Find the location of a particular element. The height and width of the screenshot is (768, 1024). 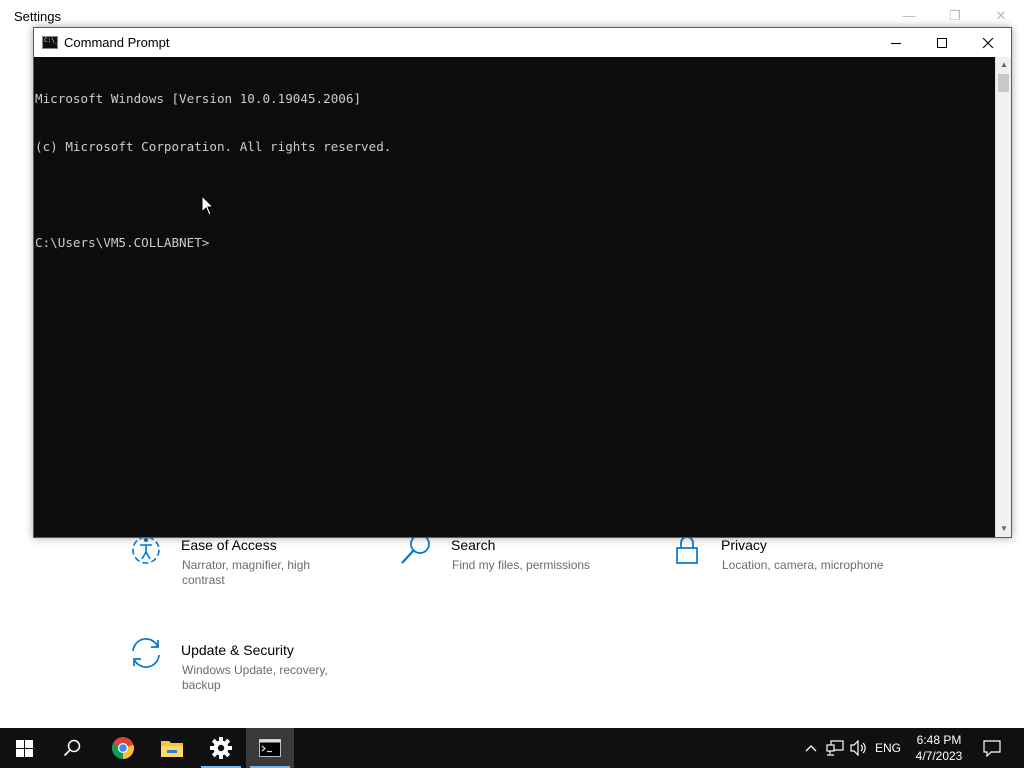

tile-title: Ease of Access is located at coordinates (229, 545).